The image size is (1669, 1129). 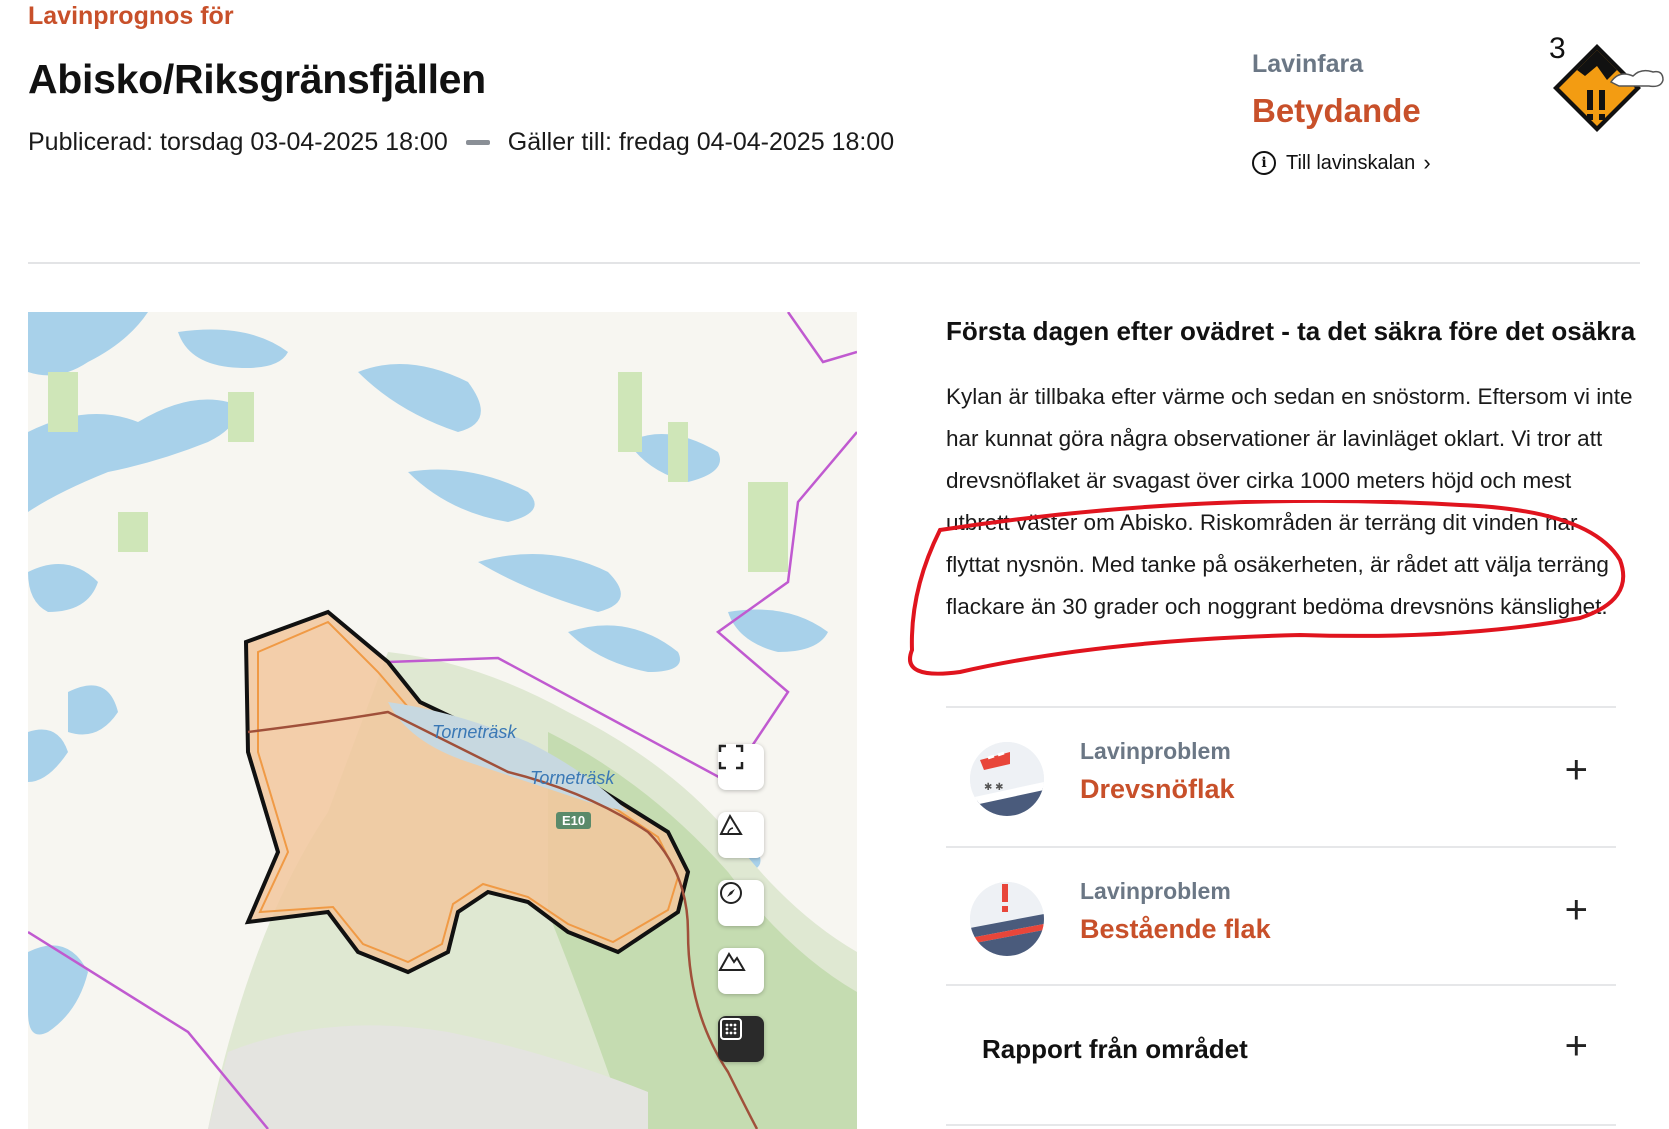 What do you see at coordinates (1115, 1049) in the screenshot?
I see `area-report-label: Rapport från området` at bounding box center [1115, 1049].